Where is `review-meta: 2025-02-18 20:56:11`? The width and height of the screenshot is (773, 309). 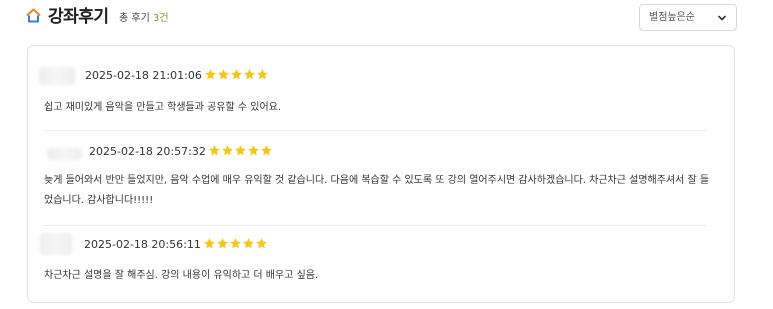
review-meta: 2025-02-18 20:56:11 is located at coordinates (379, 244).